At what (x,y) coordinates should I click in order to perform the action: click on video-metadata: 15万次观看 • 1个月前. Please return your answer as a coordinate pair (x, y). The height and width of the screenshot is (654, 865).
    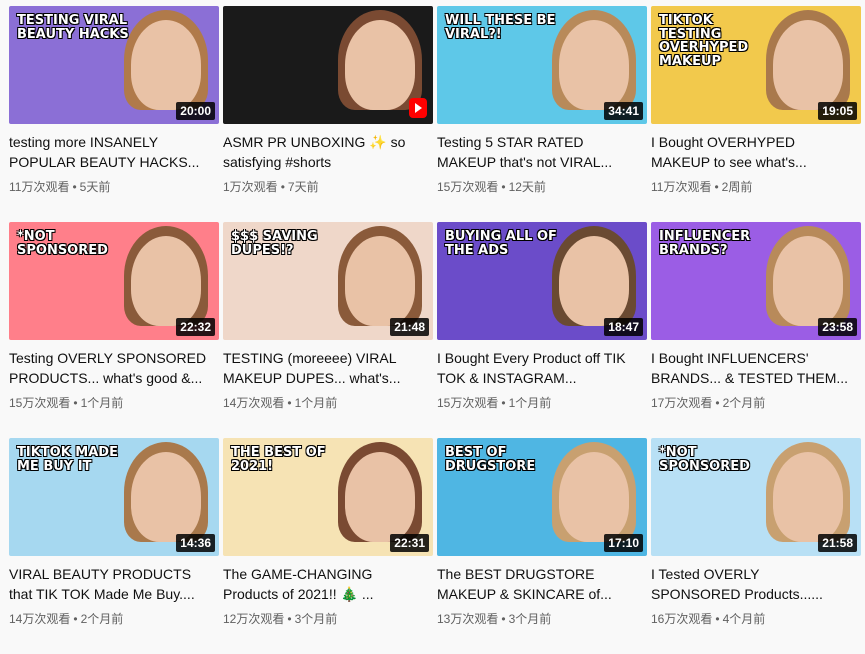
    Looking at the image, I should click on (114, 403).